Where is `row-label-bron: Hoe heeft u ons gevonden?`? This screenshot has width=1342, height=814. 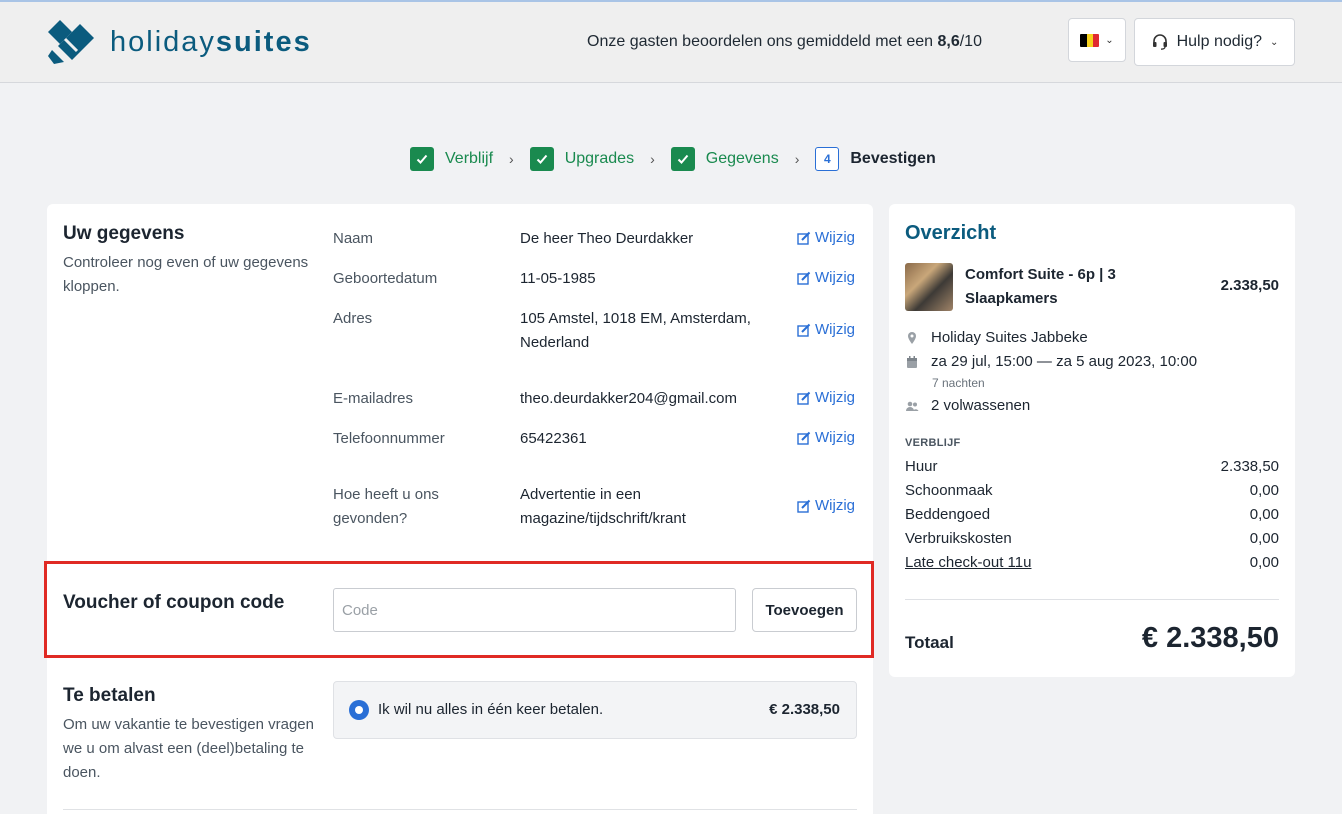 row-label-bron: Hoe heeft u ons gevonden? is located at coordinates (386, 506).